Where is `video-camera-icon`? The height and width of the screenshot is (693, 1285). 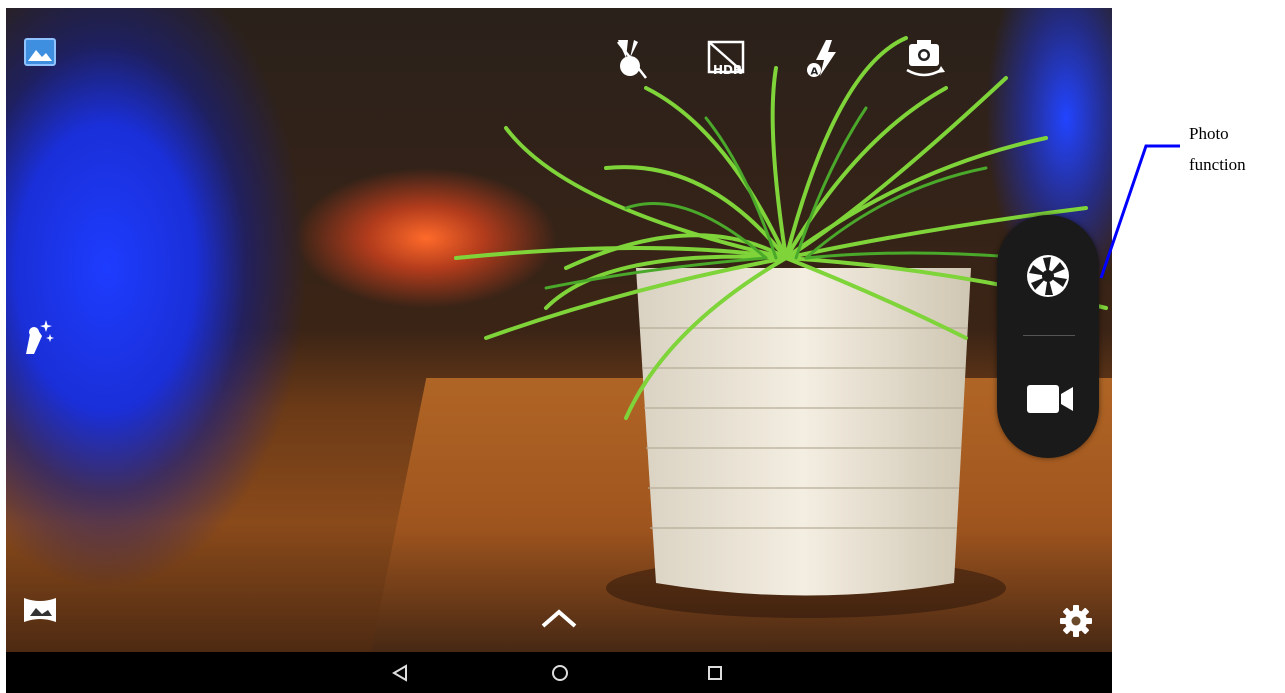 video-camera-icon is located at coordinates (1051, 399).